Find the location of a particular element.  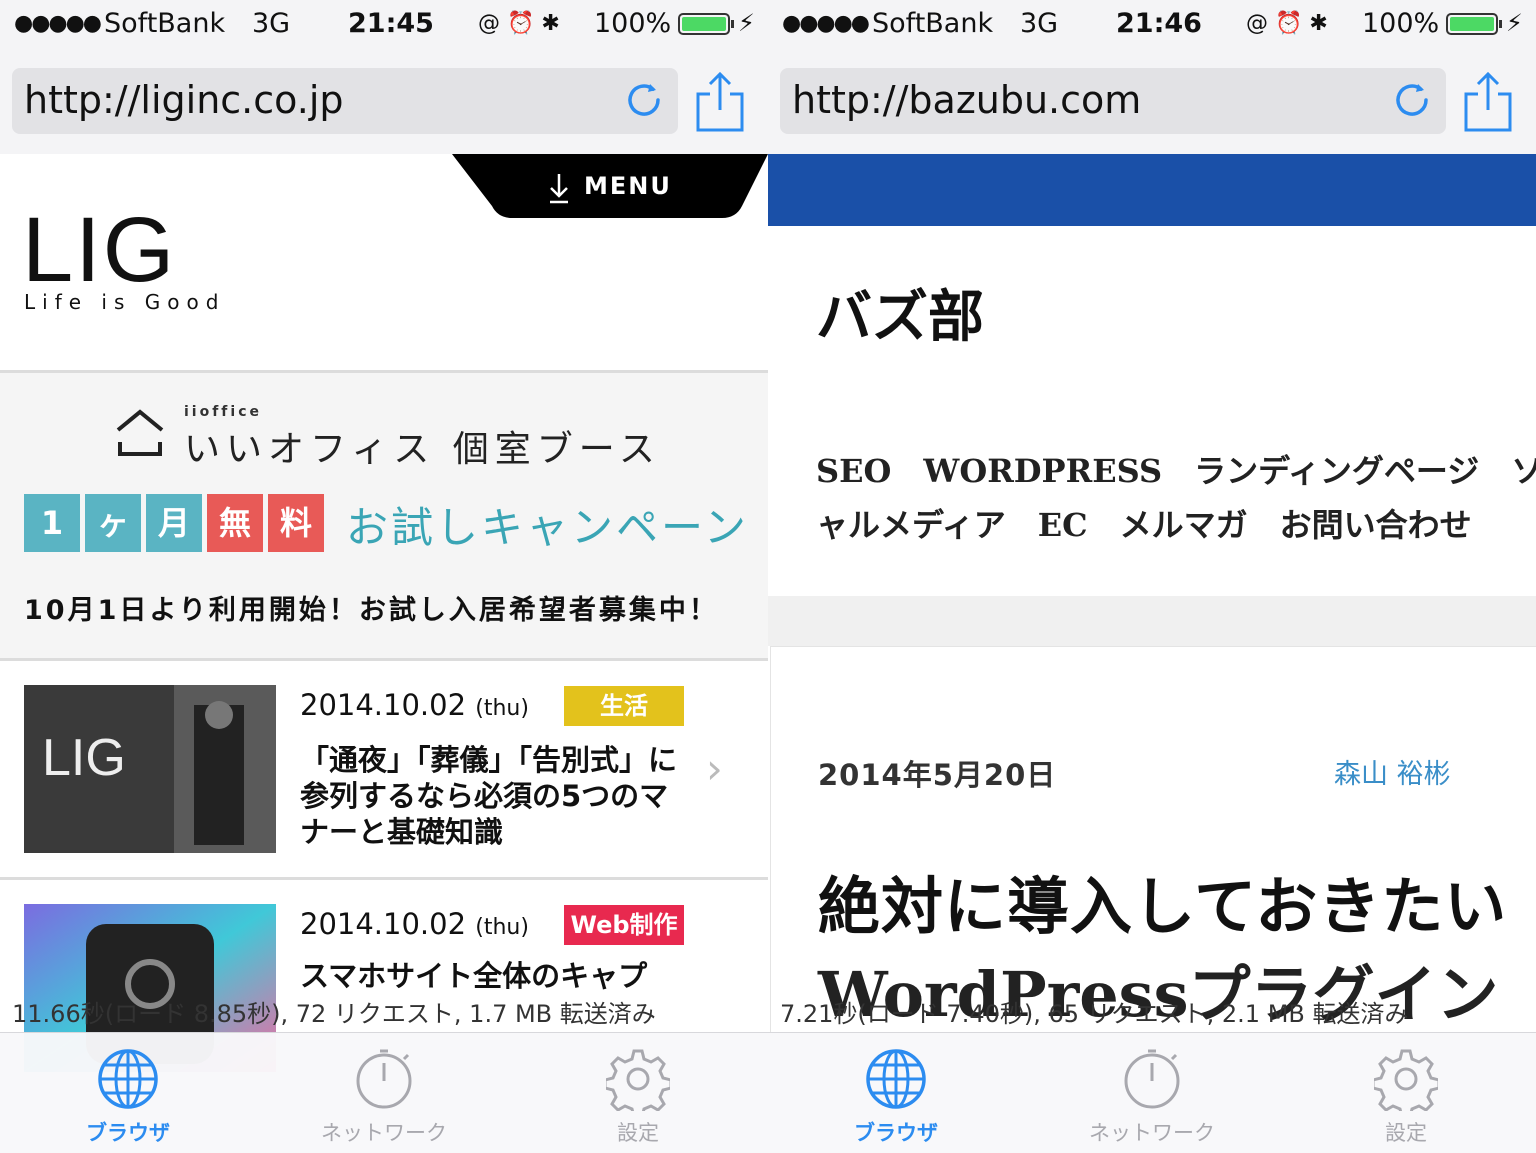

article-title: 「通夜」「葬儀」「告別式」に参列するなら必須の5つのマナーと基礎知識 is located at coordinates (489, 796).